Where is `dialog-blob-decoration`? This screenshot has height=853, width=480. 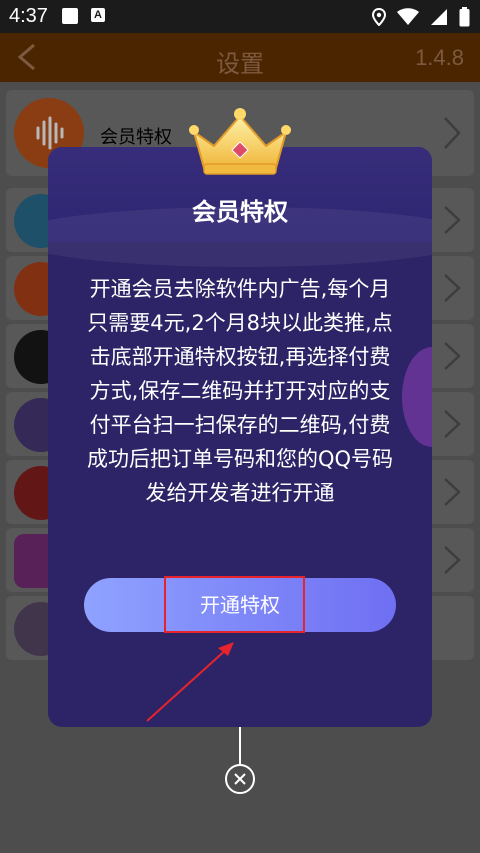 dialog-blob-decoration is located at coordinates (417, 397).